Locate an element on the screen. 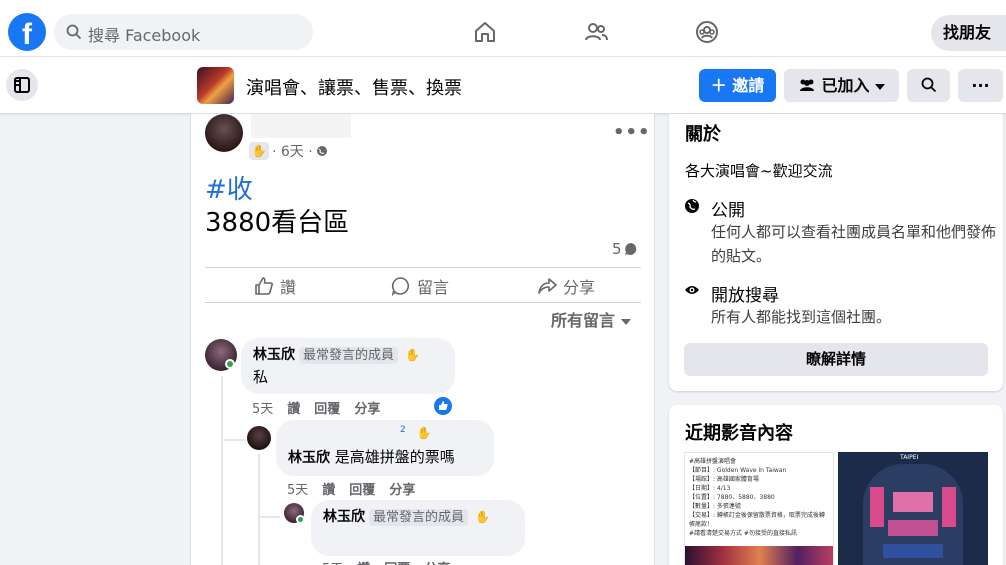 The width and height of the screenshot is (1006, 565). more-dots-icon: ··· is located at coordinates (980, 85).